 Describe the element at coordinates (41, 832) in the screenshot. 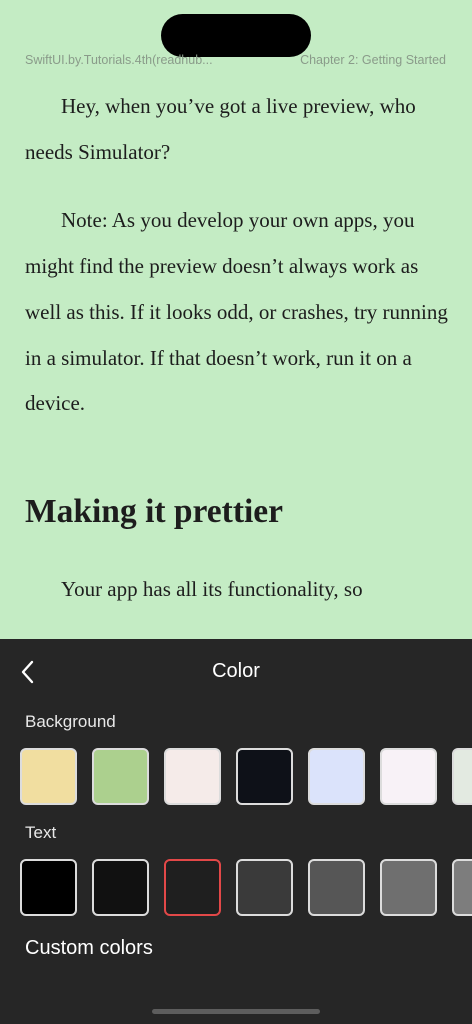

I see `text-label: Text` at that location.